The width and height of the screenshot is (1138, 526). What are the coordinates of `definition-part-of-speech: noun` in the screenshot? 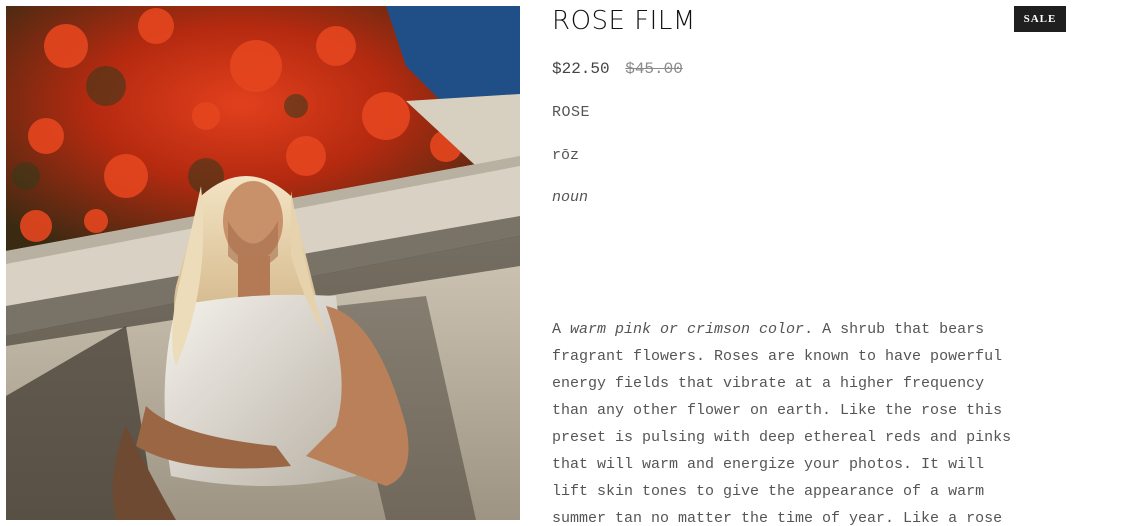 It's located at (570, 197).